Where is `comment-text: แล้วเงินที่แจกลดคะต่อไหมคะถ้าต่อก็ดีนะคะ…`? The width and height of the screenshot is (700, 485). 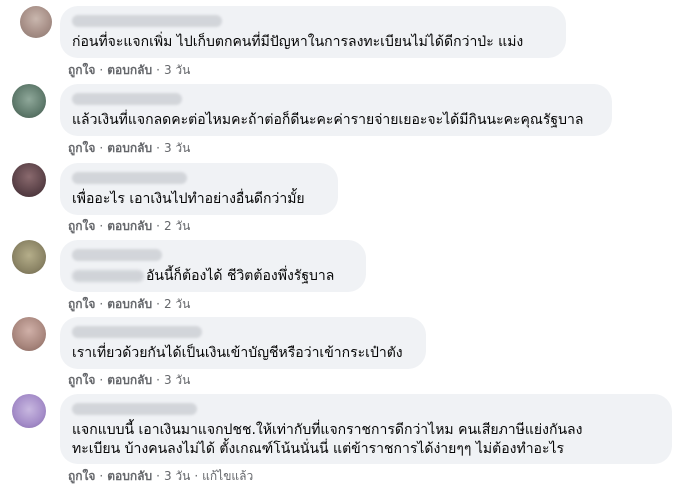
comment-text: แล้วเงินที่แจกลดคะต่อไหมคะถ้าต่อก็ดีนะคะ… is located at coordinates (328, 120).